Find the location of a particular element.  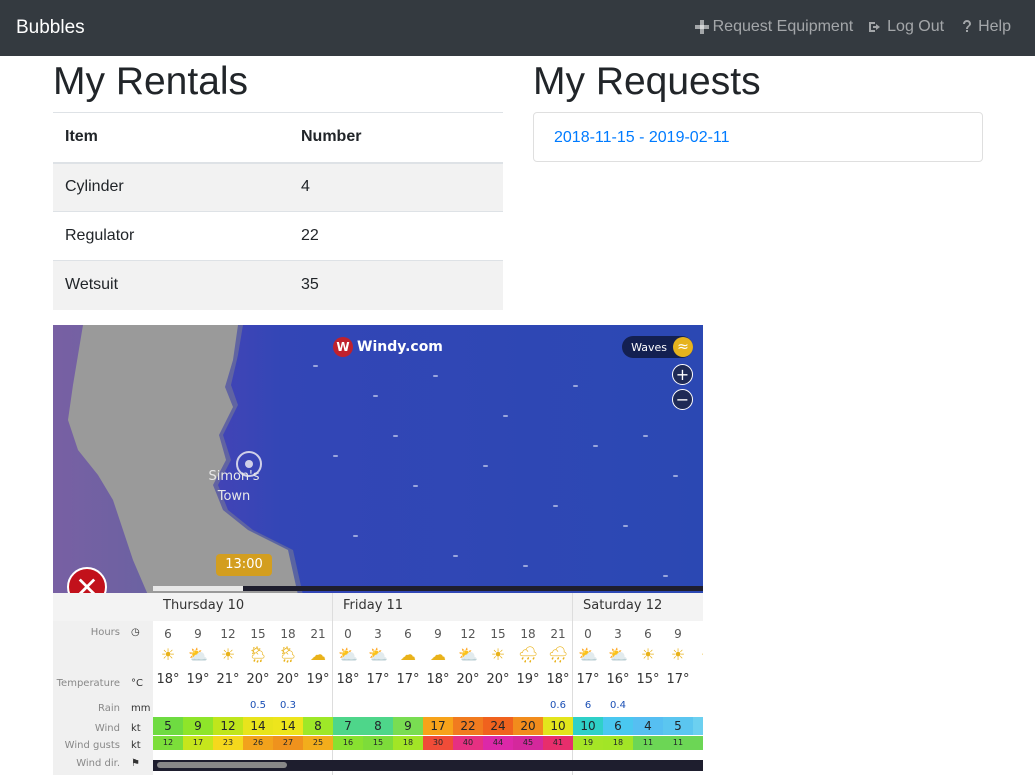

nav-request-equipment: Request Equipment is located at coordinates (774, 27).